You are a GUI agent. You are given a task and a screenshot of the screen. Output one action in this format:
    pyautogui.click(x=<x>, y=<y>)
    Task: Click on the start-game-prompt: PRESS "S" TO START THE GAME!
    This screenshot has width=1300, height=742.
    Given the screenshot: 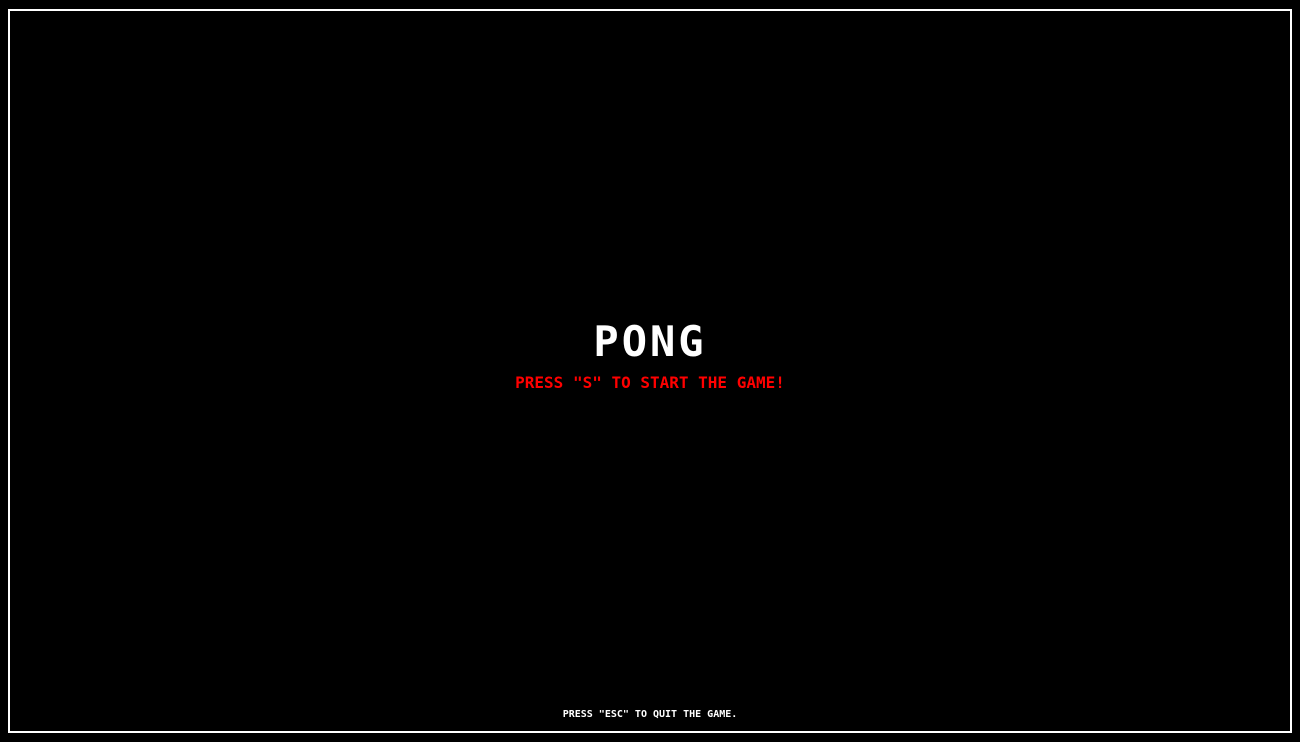 What is the action you would take?
    pyautogui.click(x=650, y=382)
    